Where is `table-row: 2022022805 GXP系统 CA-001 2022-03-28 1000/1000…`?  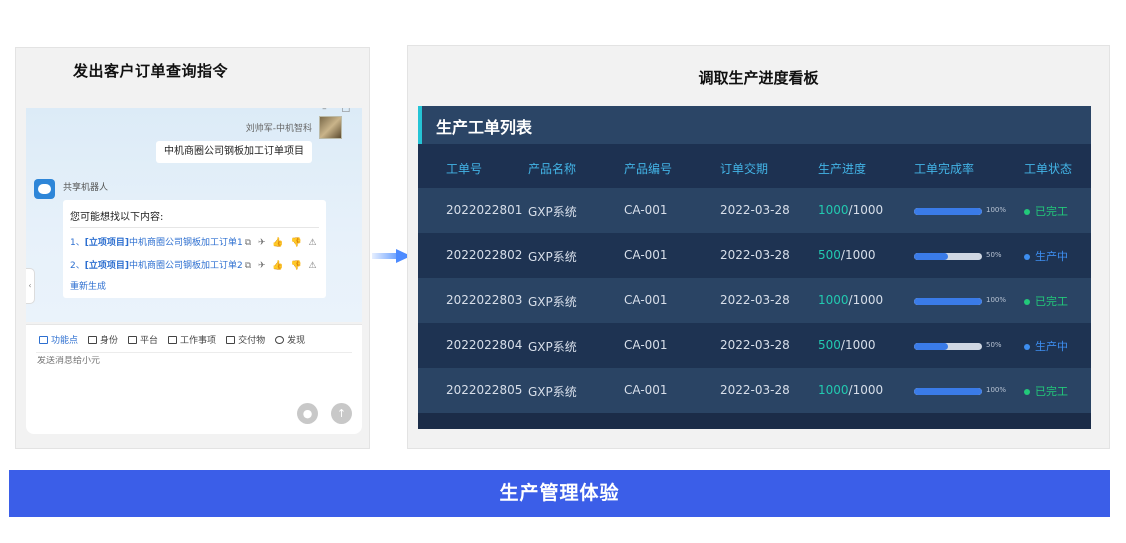 table-row: 2022022805 GXP系统 CA-001 2022-03-28 1000/1000… is located at coordinates (754, 390).